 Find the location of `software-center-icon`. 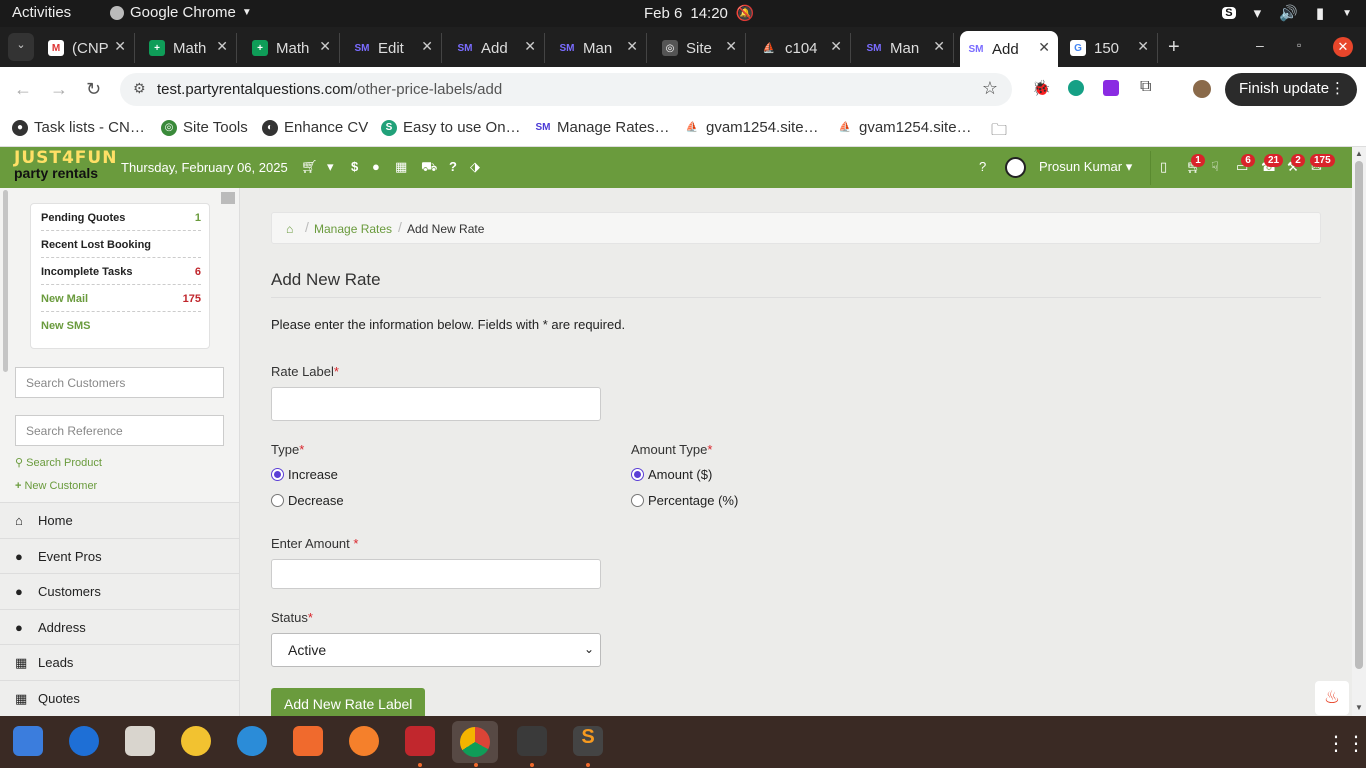

software-center-icon is located at coordinates (308, 741).